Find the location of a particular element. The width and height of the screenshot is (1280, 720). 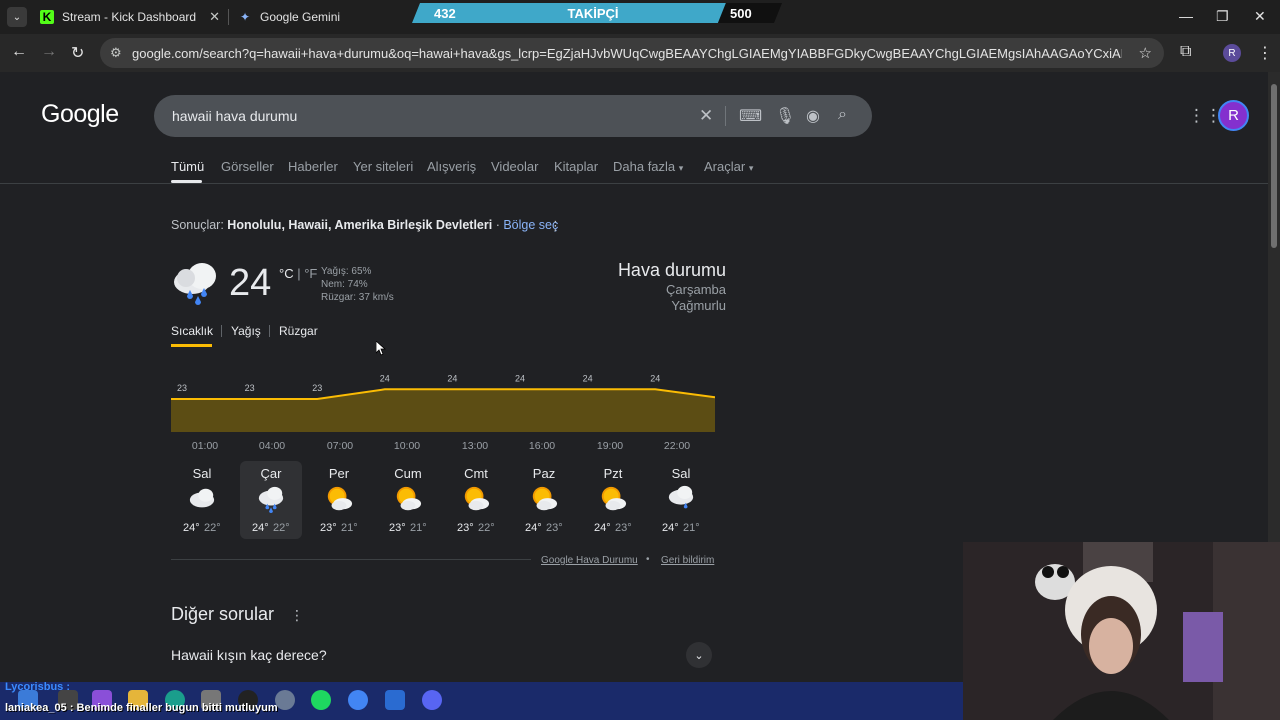

active-subtab-indicator is located at coordinates (191, 345).